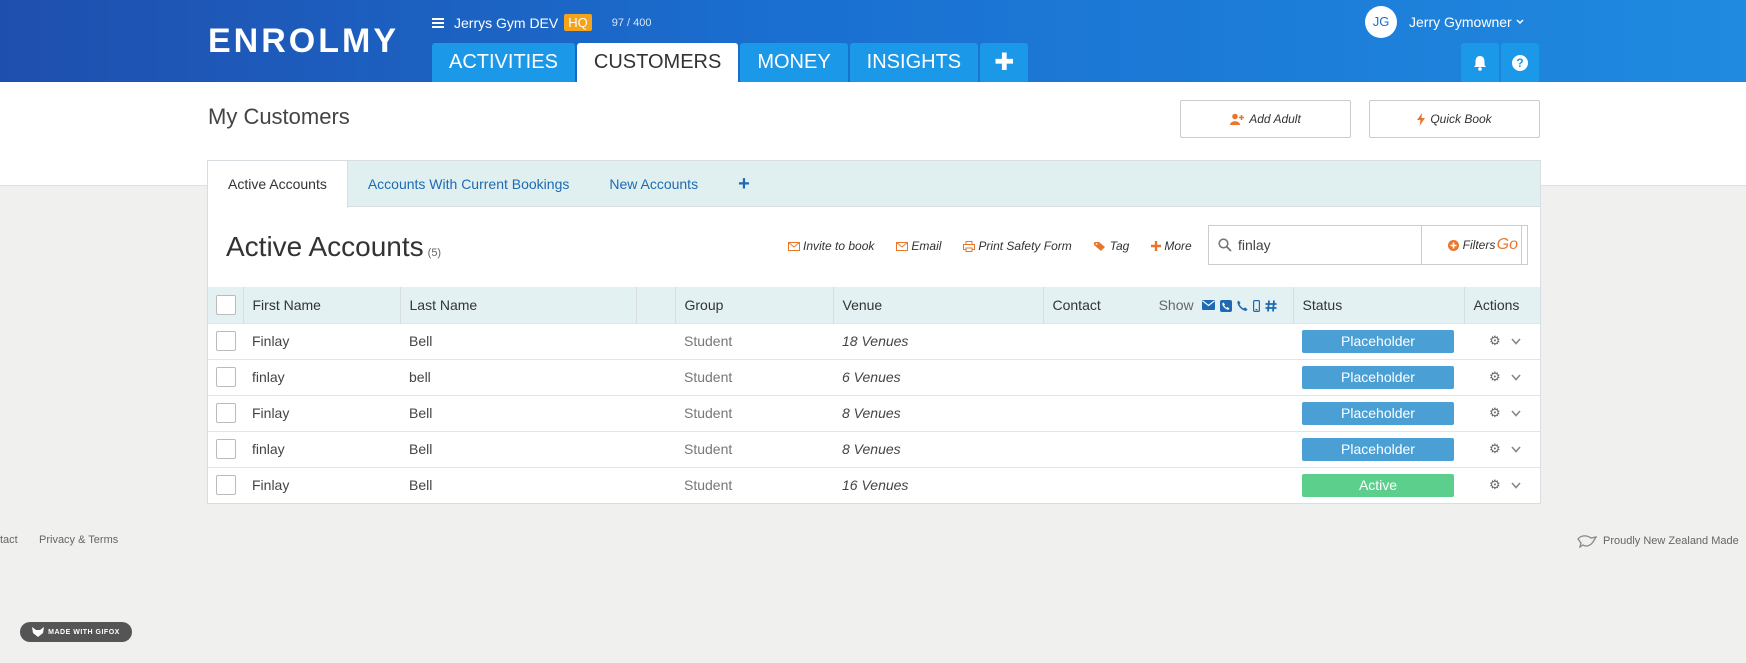 The height and width of the screenshot is (663, 1746). Describe the element at coordinates (9, 540) in the screenshot. I see `footer-contact-link: tact` at that location.